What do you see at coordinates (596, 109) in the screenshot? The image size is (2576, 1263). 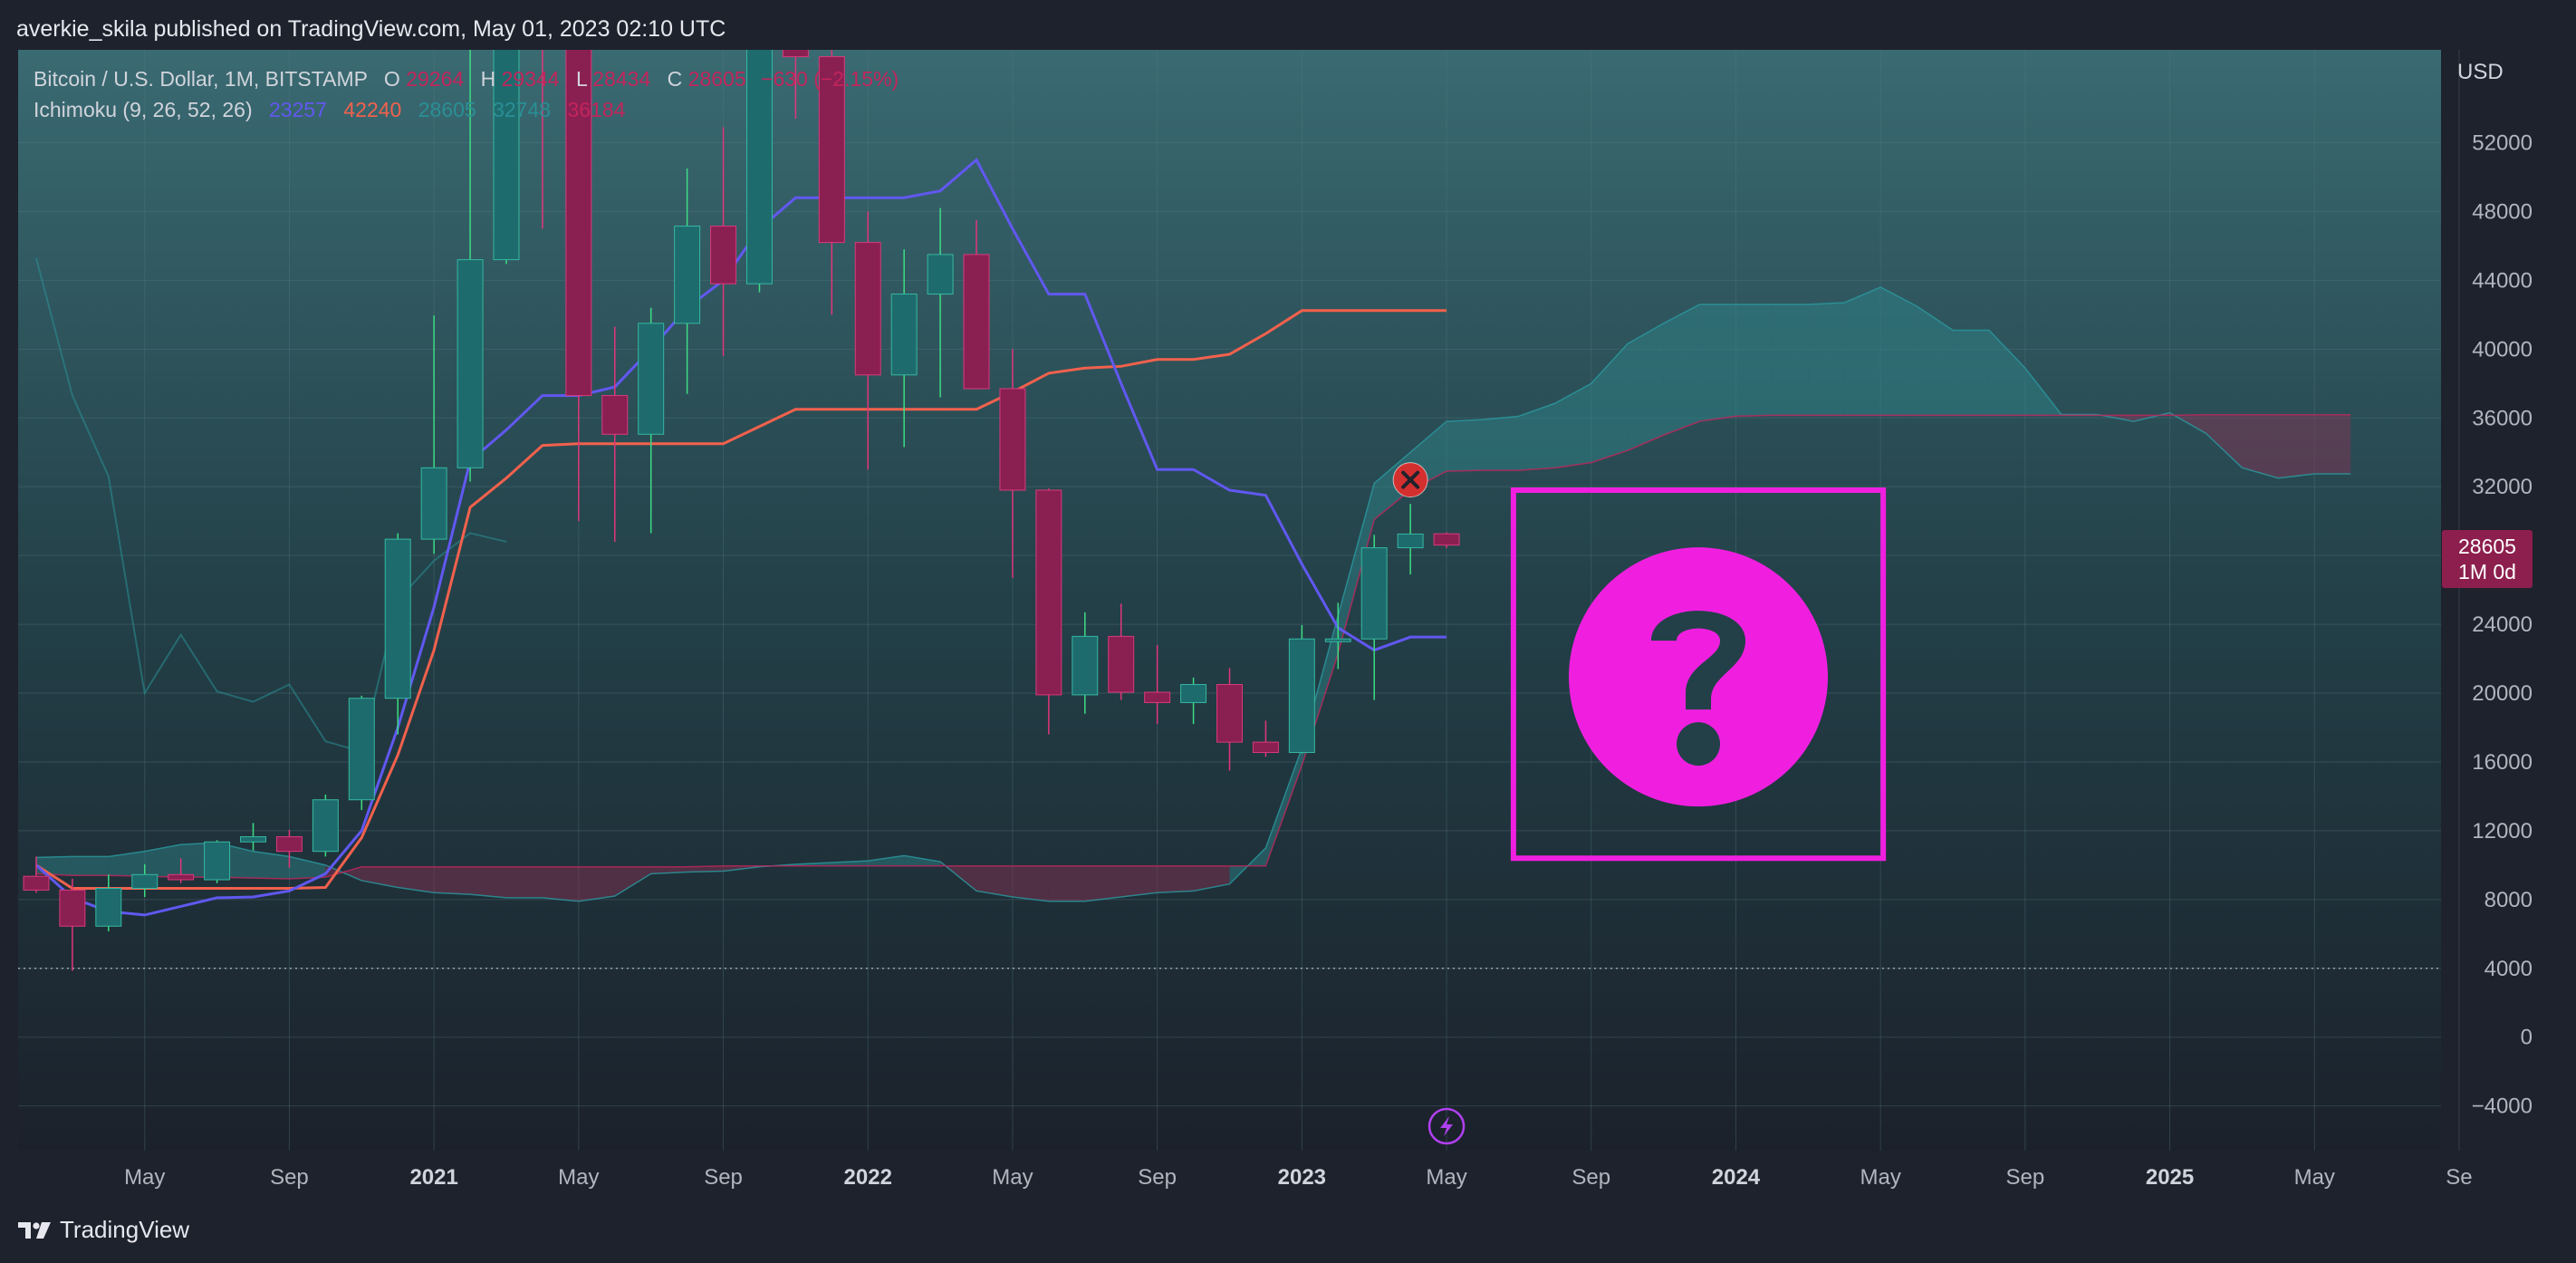 I see `lead-b-value: 36184` at bounding box center [596, 109].